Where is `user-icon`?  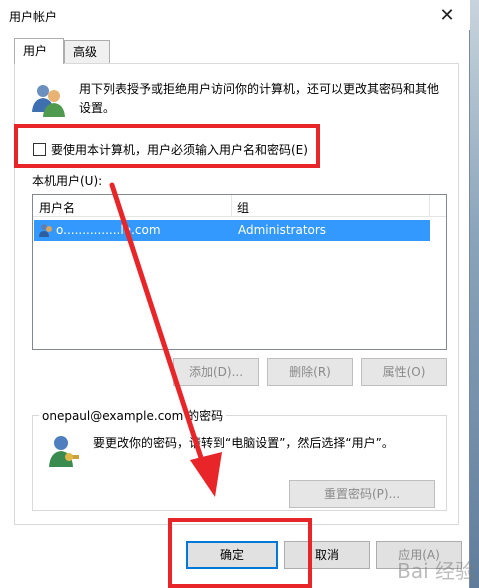
user-icon is located at coordinates (45, 230).